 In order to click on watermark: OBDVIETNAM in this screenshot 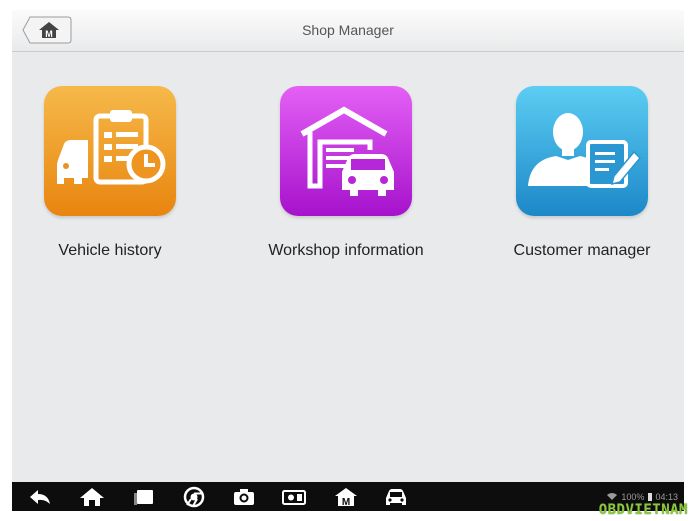, I will do `click(643, 510)`.